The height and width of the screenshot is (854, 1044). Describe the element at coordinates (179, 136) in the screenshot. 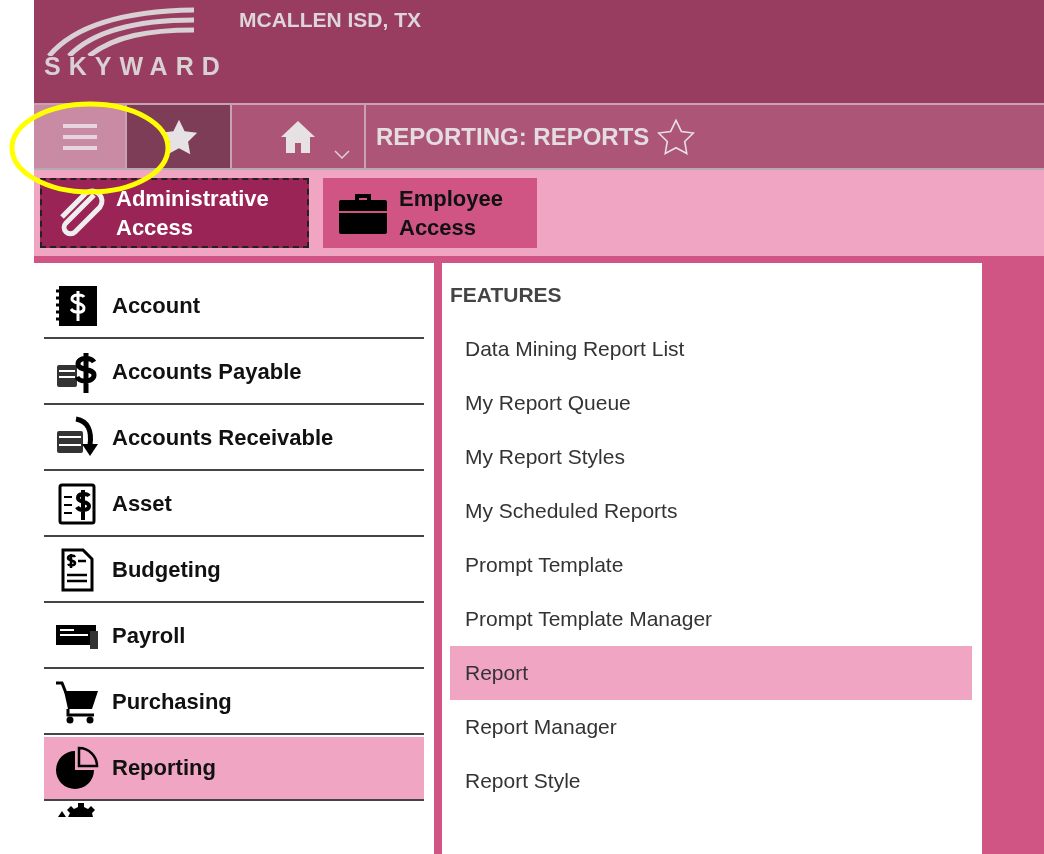

I see `favorites-button` at that location.